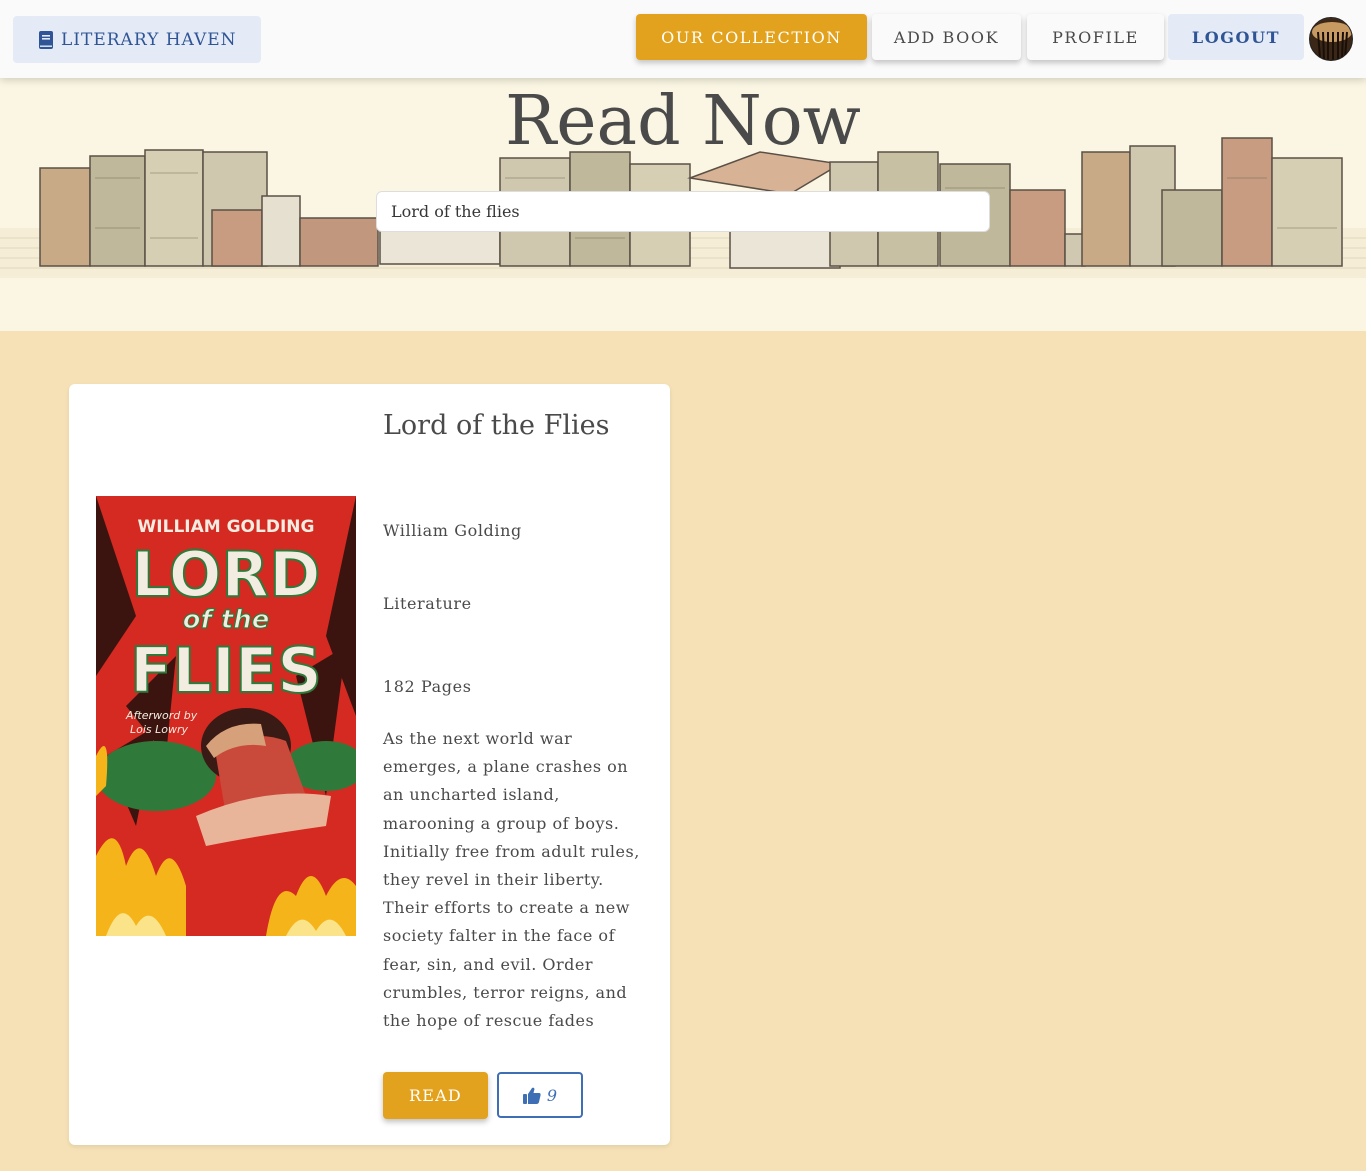 The image size is (1366, 1171). I want to click on read-button: READ, so click(435, 1095).